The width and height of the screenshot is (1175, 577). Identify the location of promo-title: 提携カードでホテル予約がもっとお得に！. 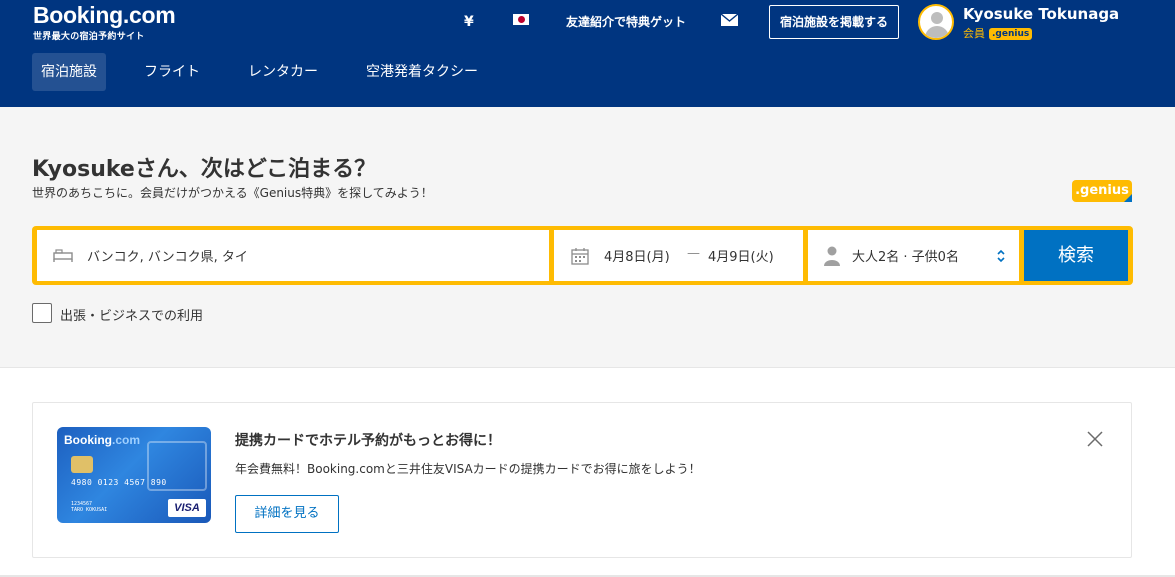
(368, 441).